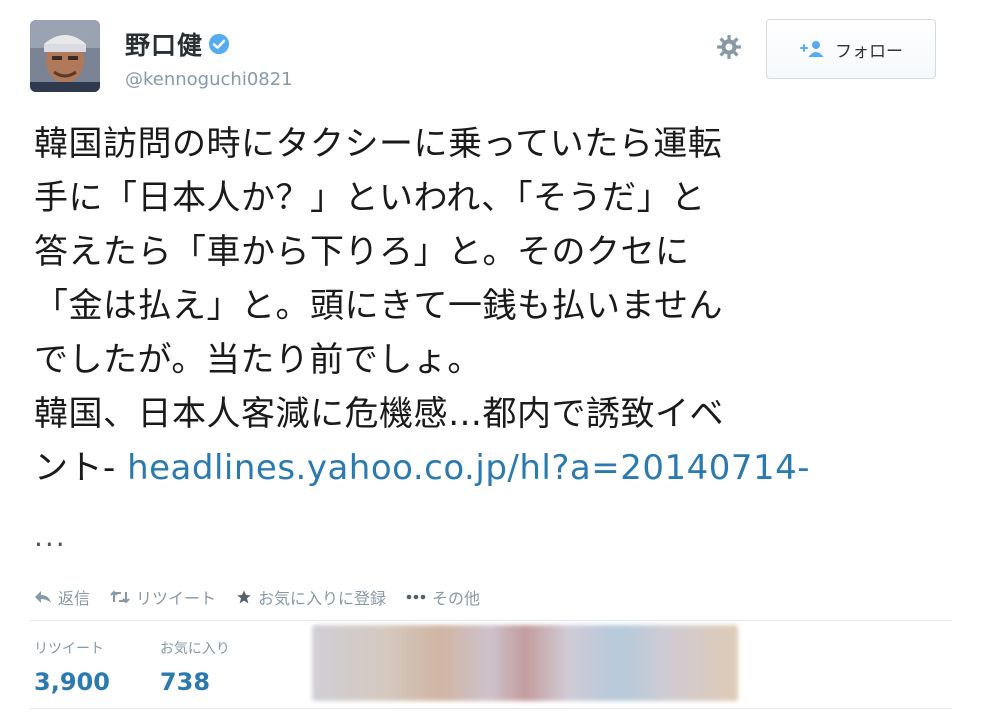 This screenshot has height=719, width=982. I want to click on tweet-text-line: 韓国訪問の時にタクシーに乗っていたら運転, so click(378, 144).